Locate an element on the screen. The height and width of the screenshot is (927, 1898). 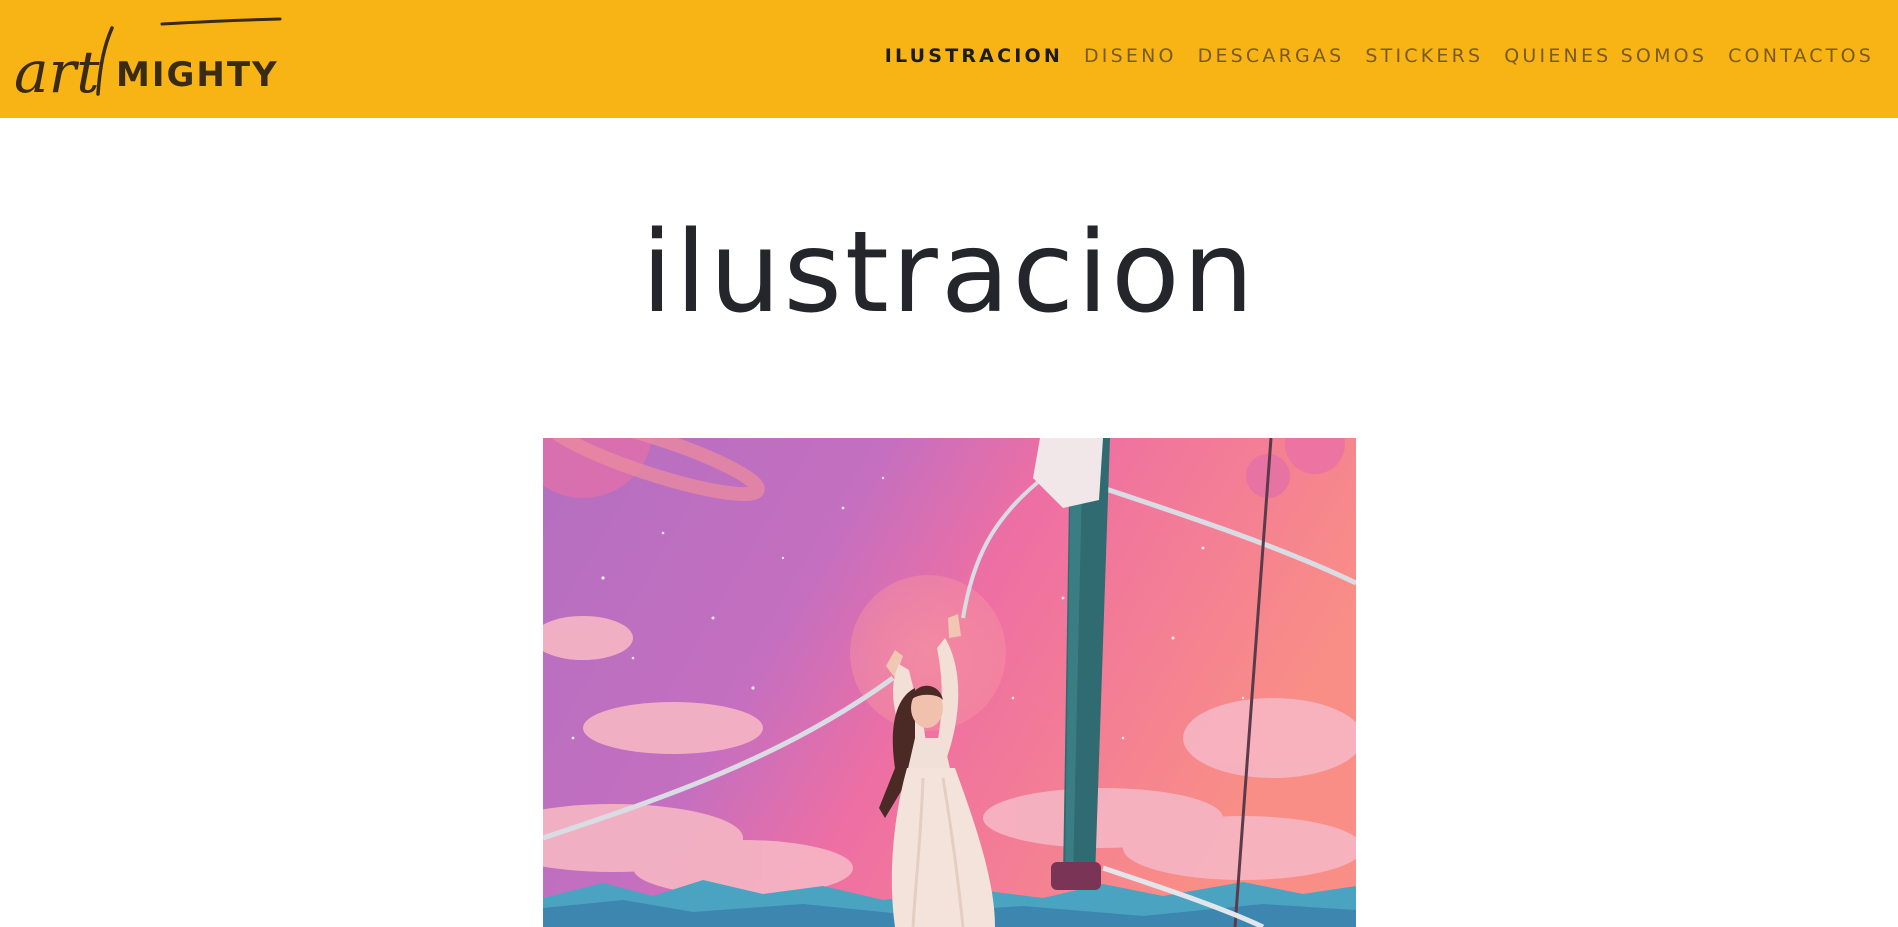
nav-item-stickers: STICKERS is located at coordinates (1424, 56).